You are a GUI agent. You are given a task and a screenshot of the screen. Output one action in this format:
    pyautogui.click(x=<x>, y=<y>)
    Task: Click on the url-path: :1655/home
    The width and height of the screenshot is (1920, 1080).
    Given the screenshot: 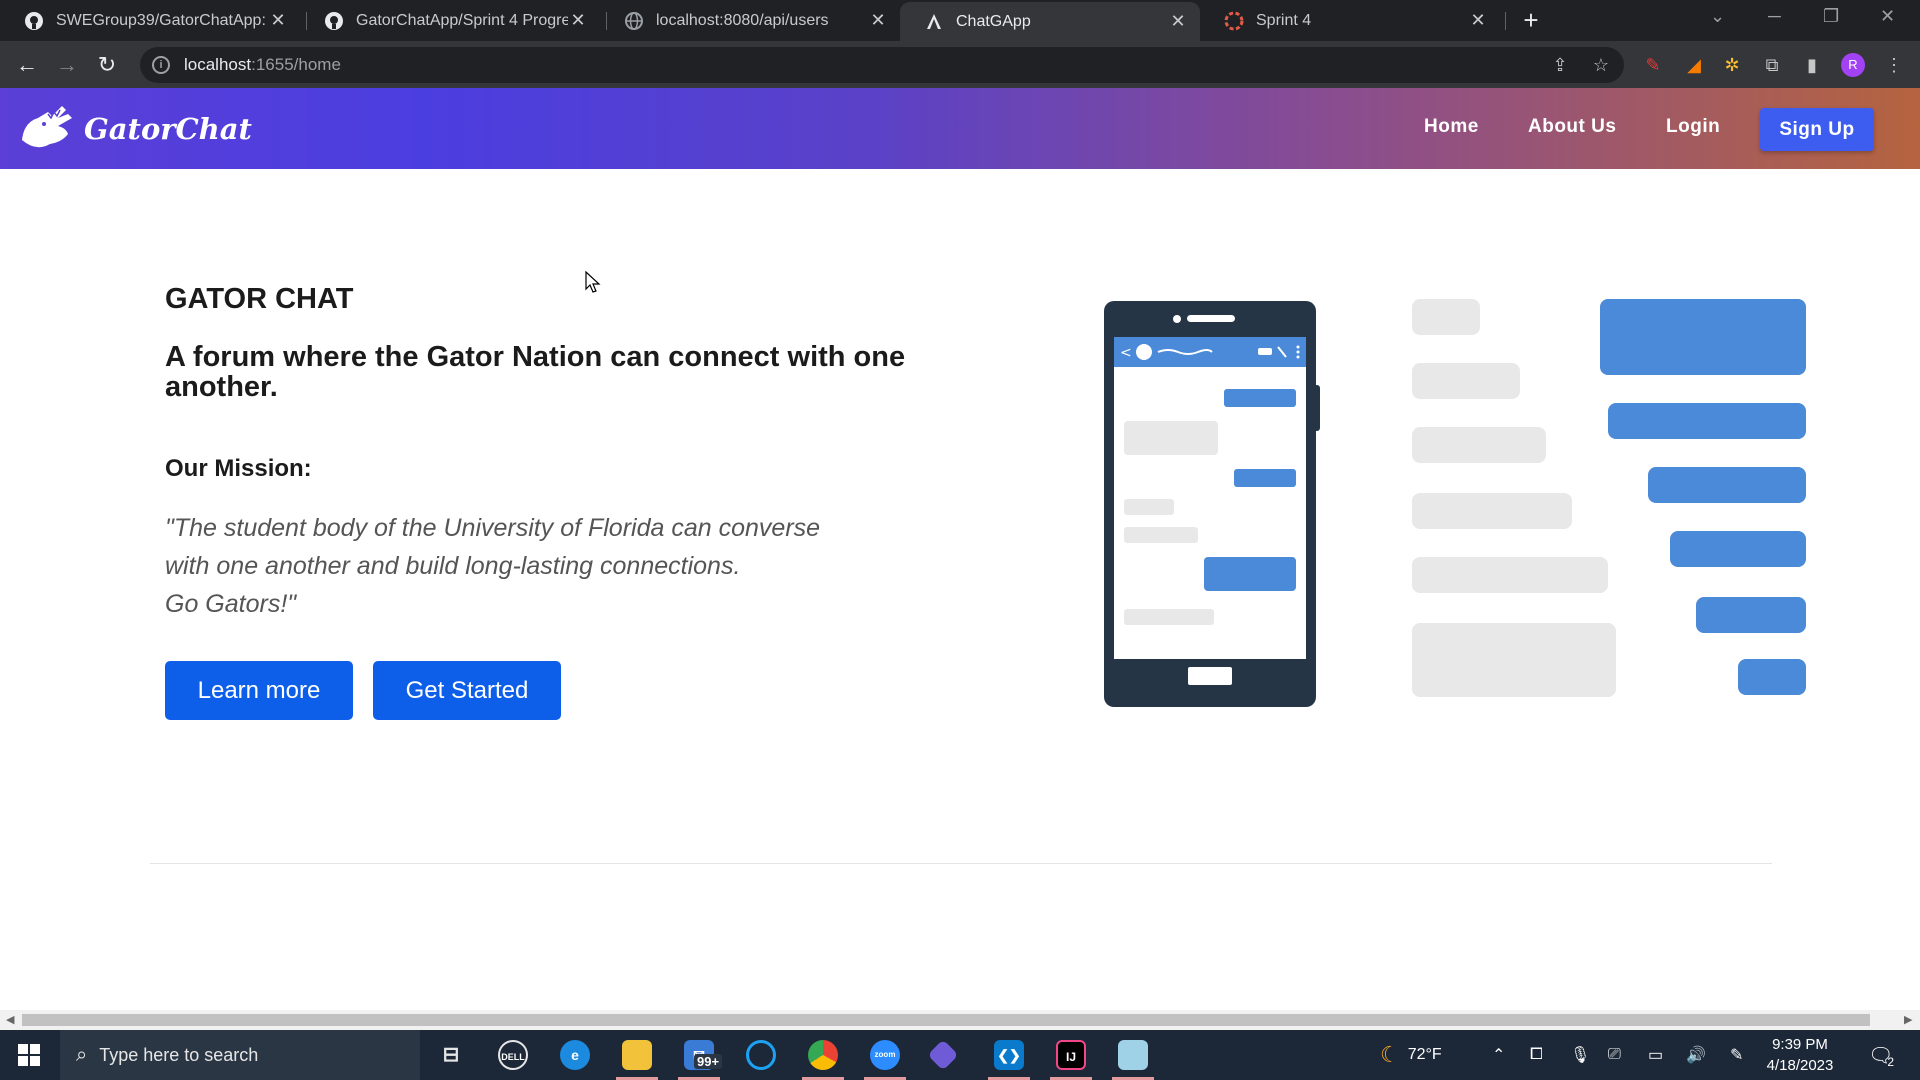 What is the action you would take?
    pyautogui.click(x=296, y=64)
    